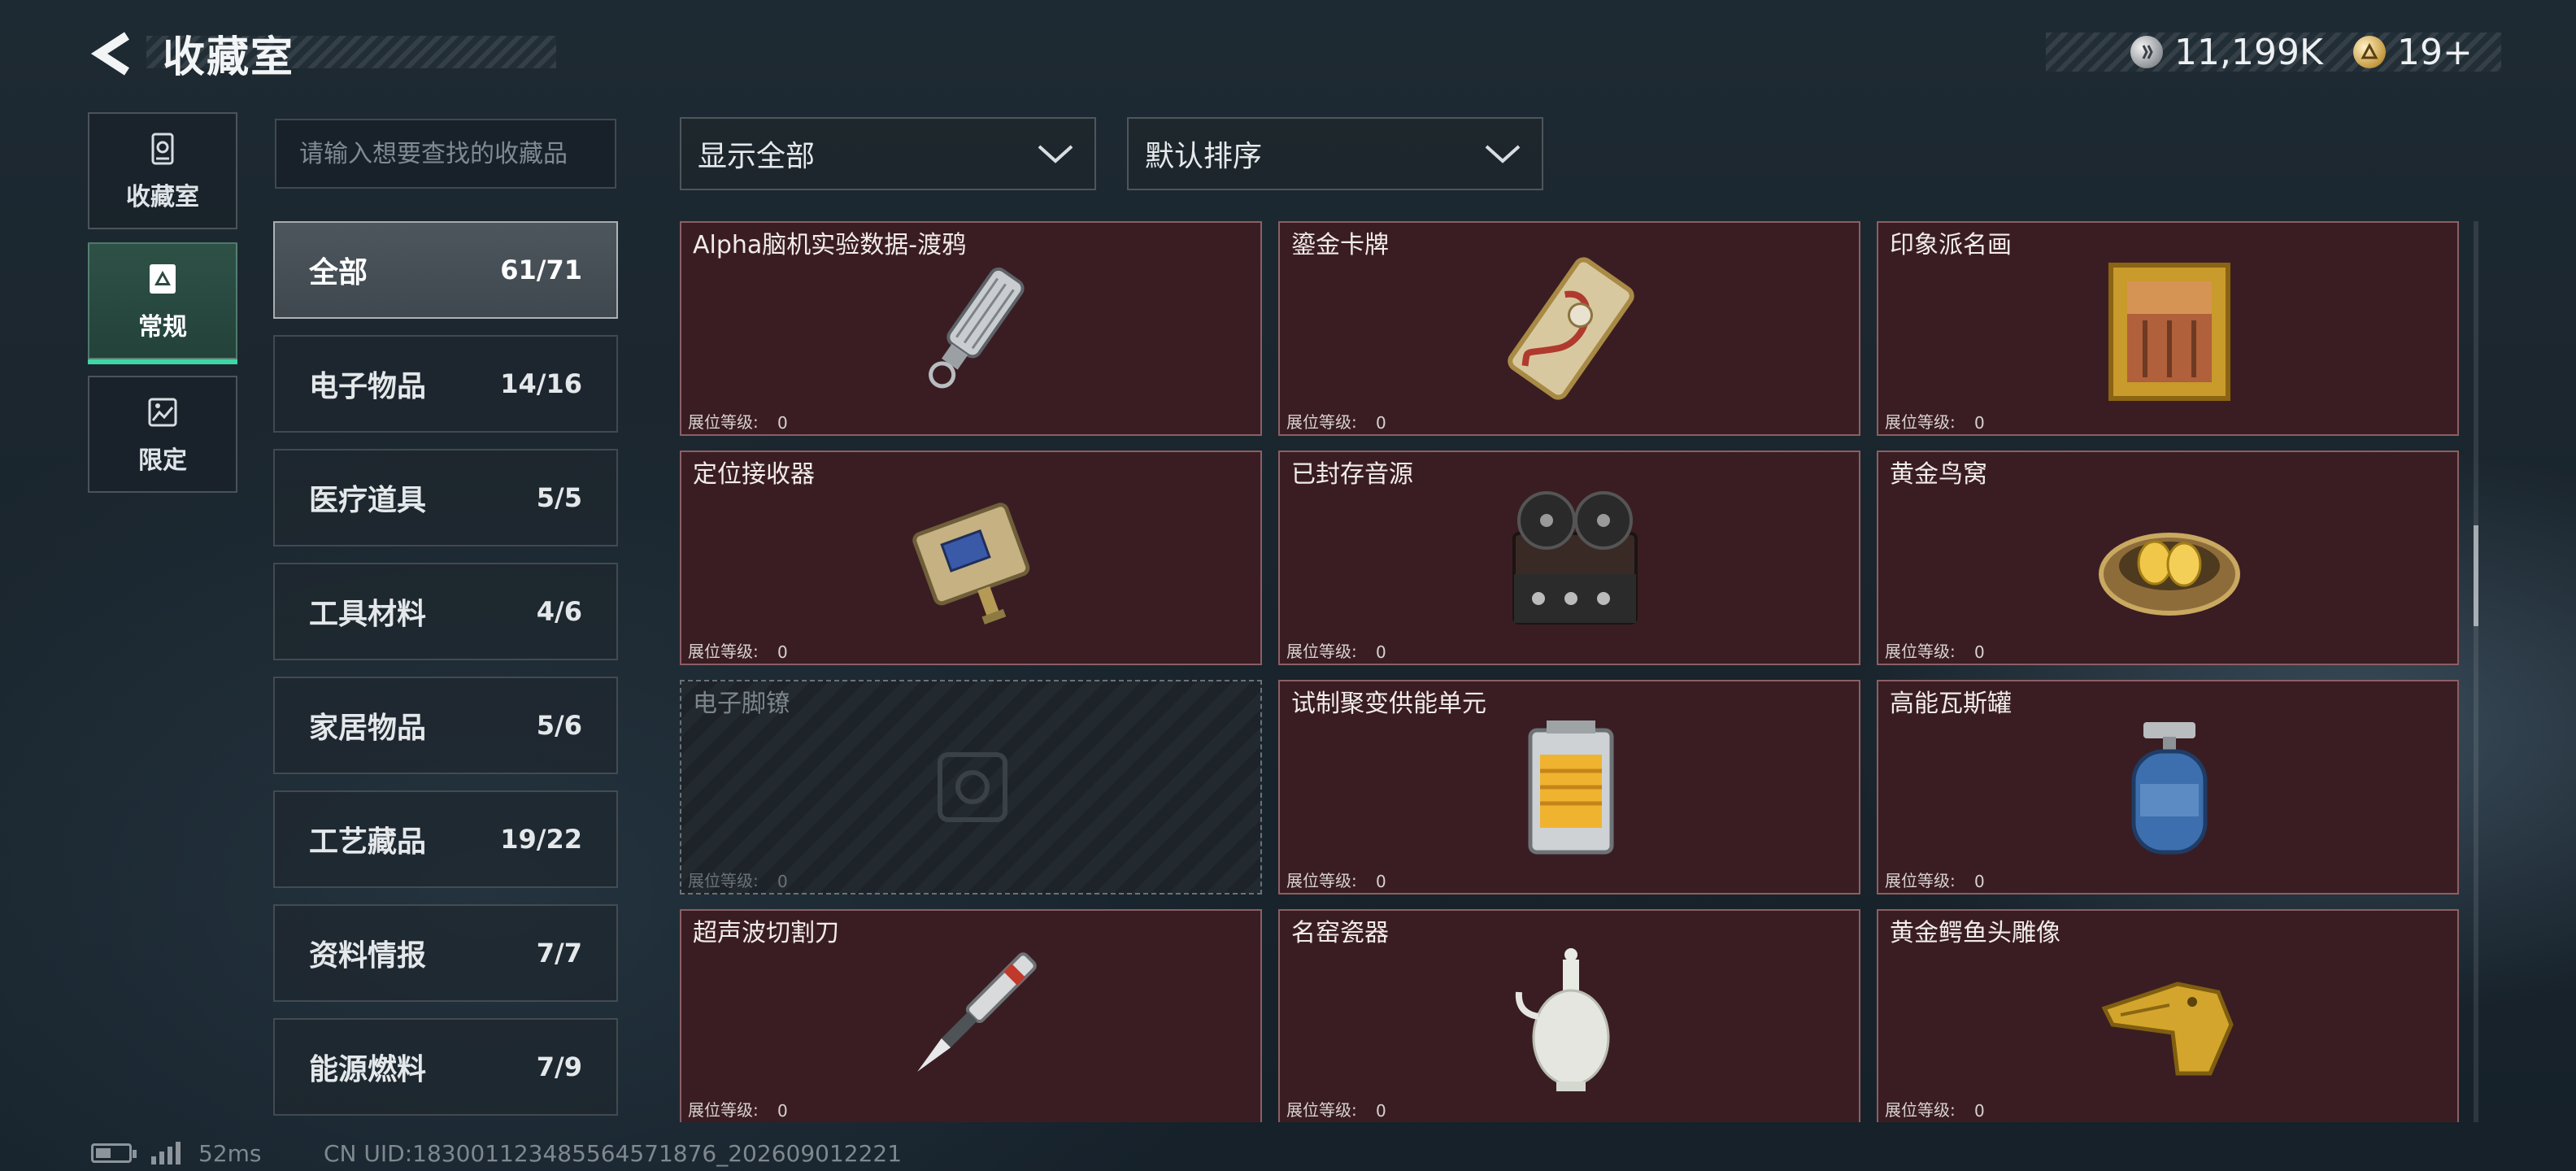  I want to click on collectible-card: Alpha脑机实验数据-渡鸦 展位等级: 0, so click(971, 329).